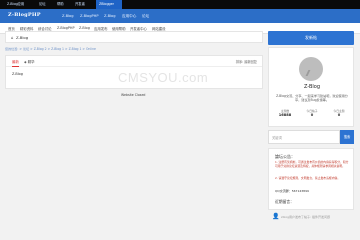 The image size is (360, 240). I want to click on tab-featured: ◈ 精华, so click(29, 61).